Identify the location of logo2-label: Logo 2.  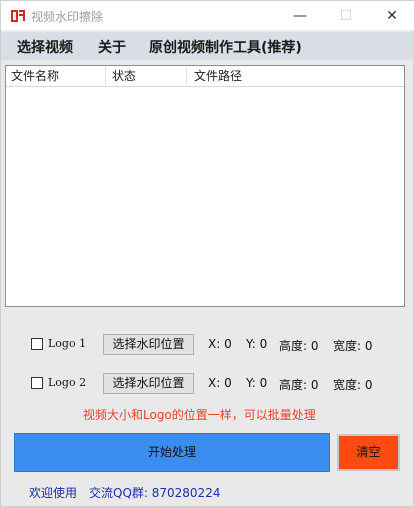
(67, 382).